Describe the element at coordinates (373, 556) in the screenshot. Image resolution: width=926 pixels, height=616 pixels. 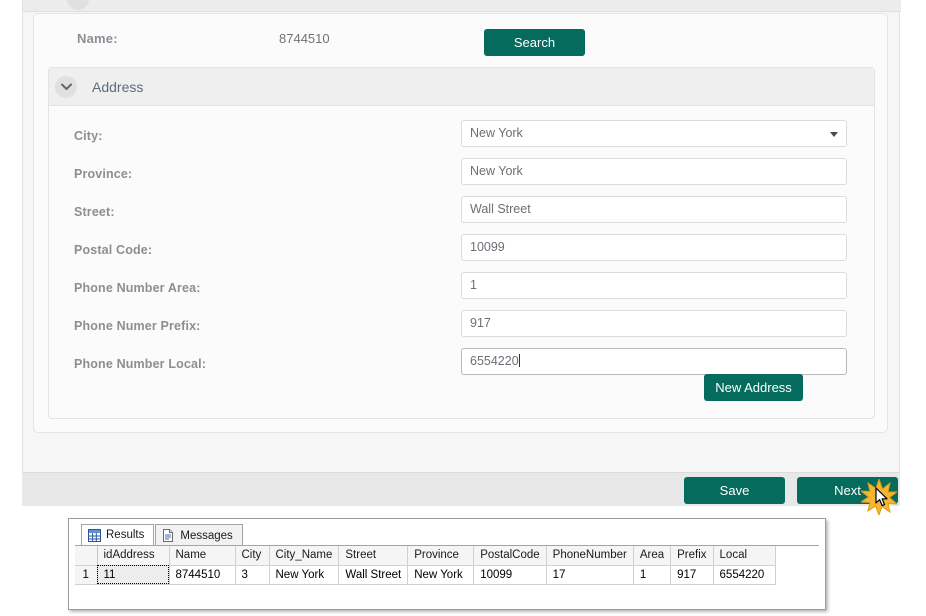
I see `col-street: Street` at that location.